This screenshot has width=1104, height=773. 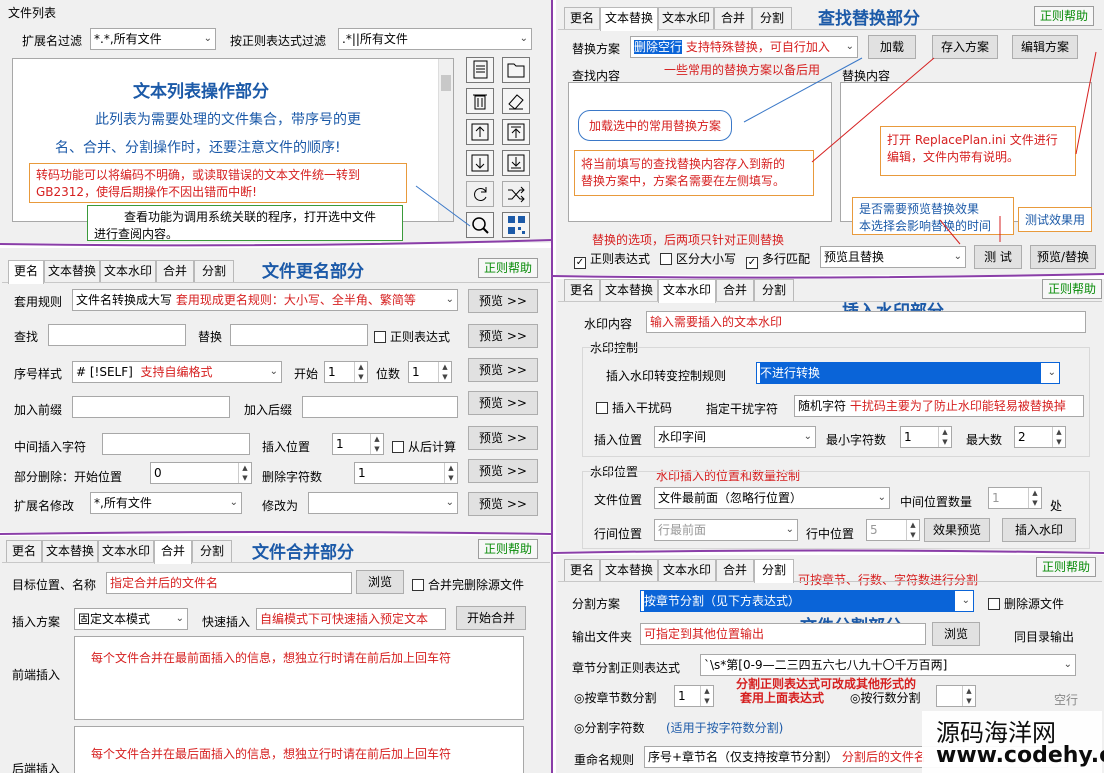 What do you see at coordinates (629, 19) in the screenshot?
I see `tab-text-replace: 文本替换` at bounding box center [629, 19].